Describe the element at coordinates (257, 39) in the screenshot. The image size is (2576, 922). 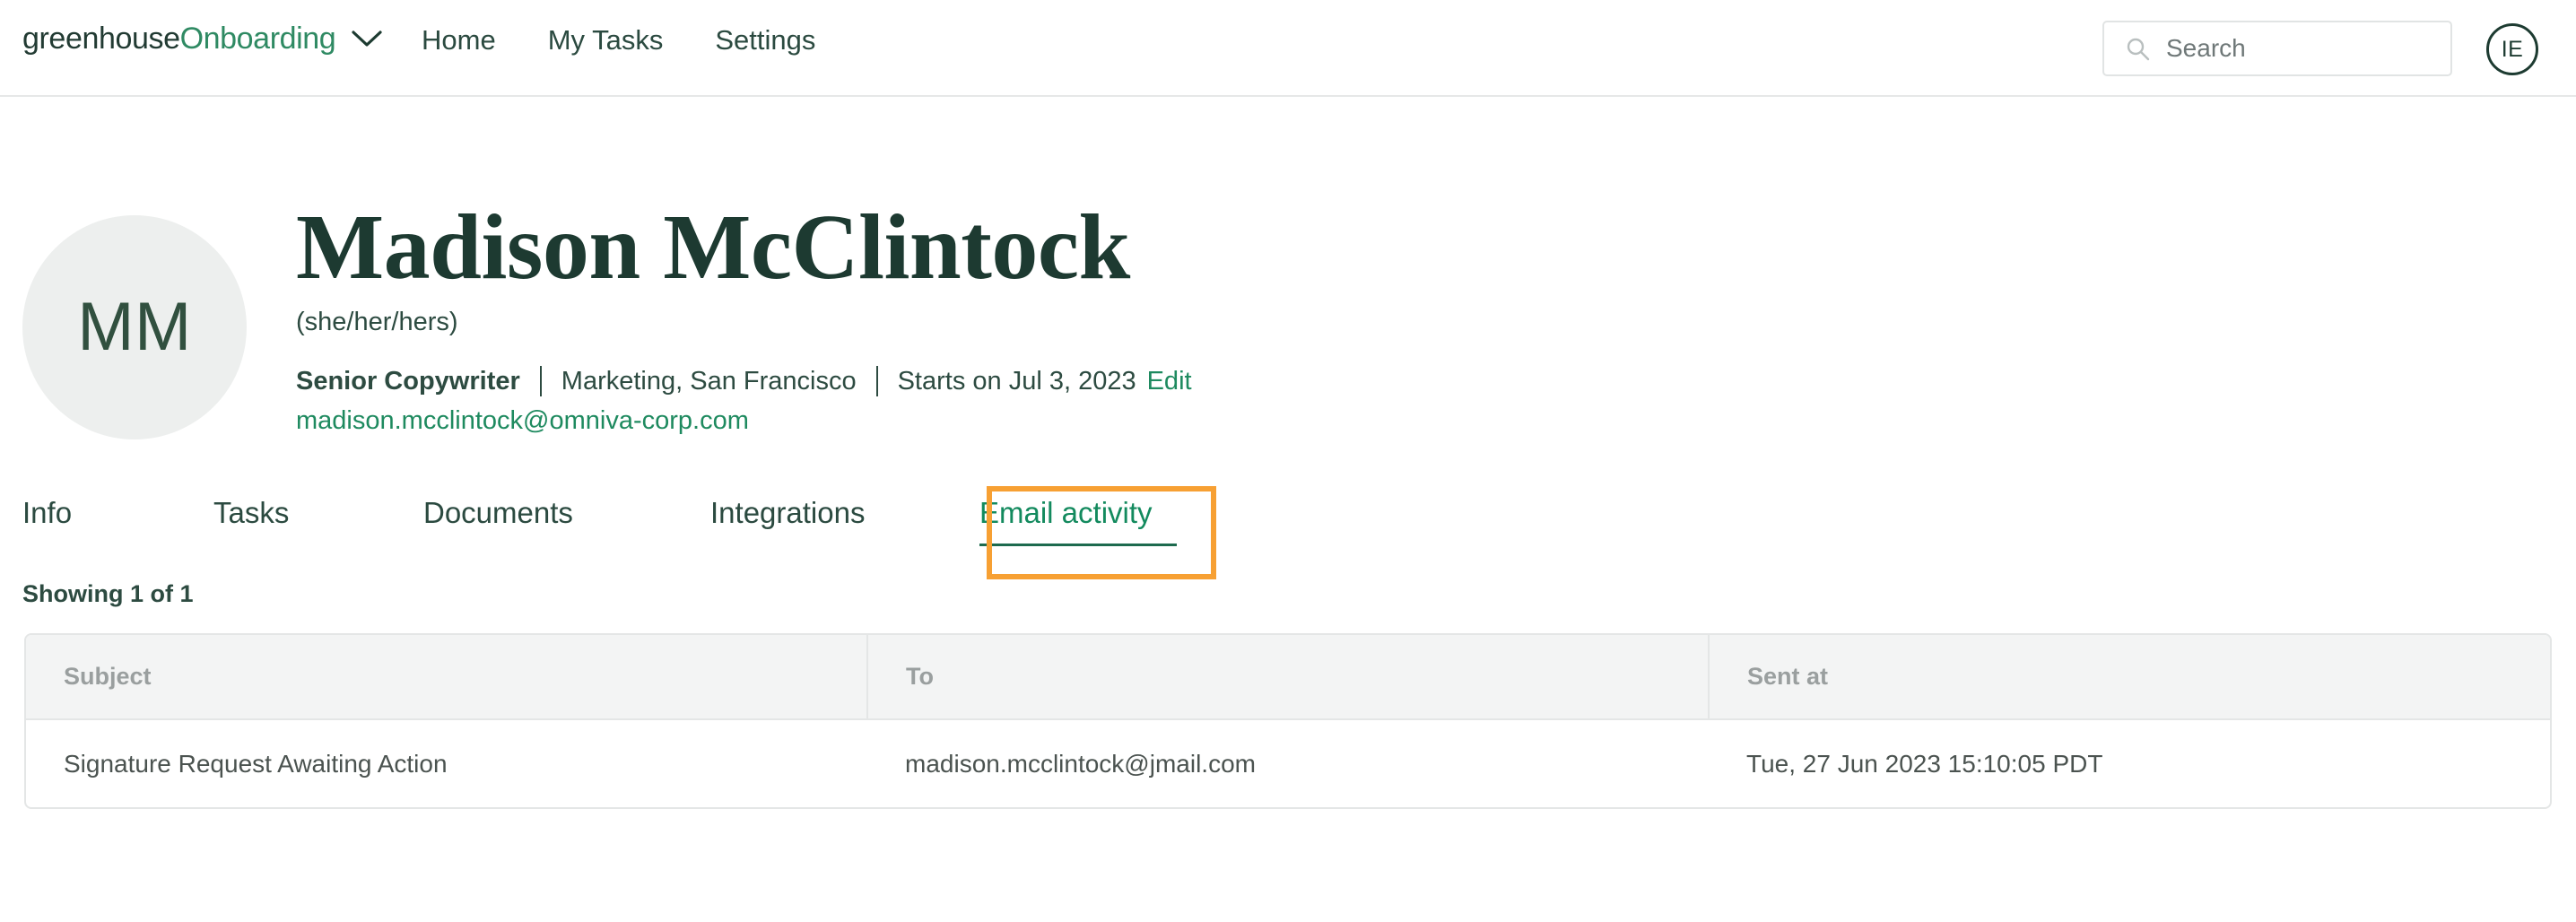
I see `logo-word-onboarding: Onboarding` at that location.